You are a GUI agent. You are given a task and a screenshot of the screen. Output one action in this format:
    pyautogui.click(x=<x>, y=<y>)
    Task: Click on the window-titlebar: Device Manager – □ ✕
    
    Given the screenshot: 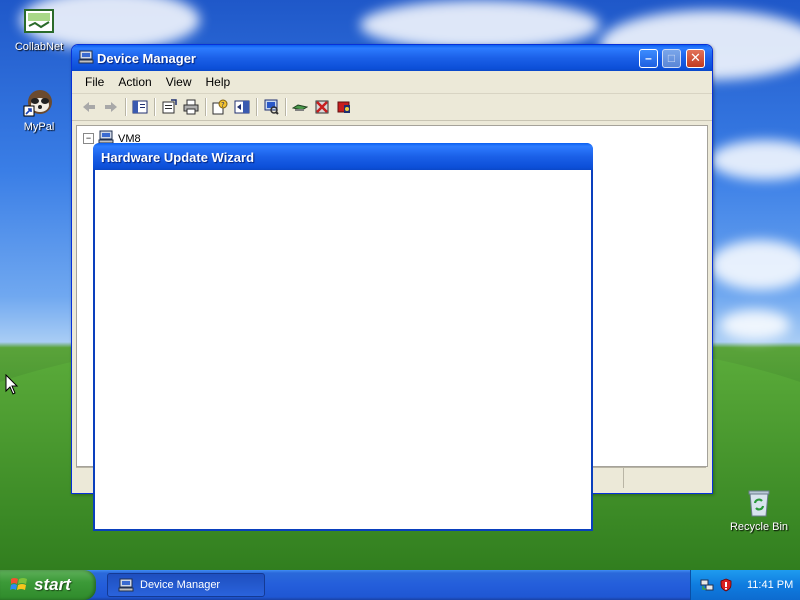 What is the action you would take?
    pyautogui.click(x=392, y=58)
    